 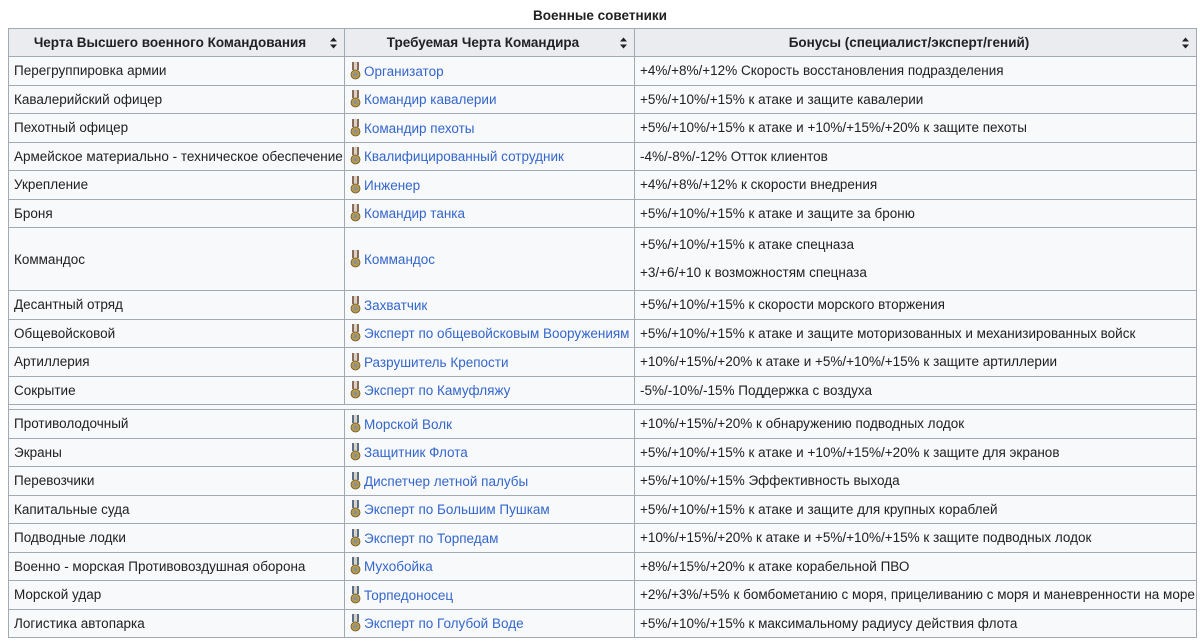 I want to click on commander-trait-link: Квалифицированный сотрудник, so click(x=464, y=156).